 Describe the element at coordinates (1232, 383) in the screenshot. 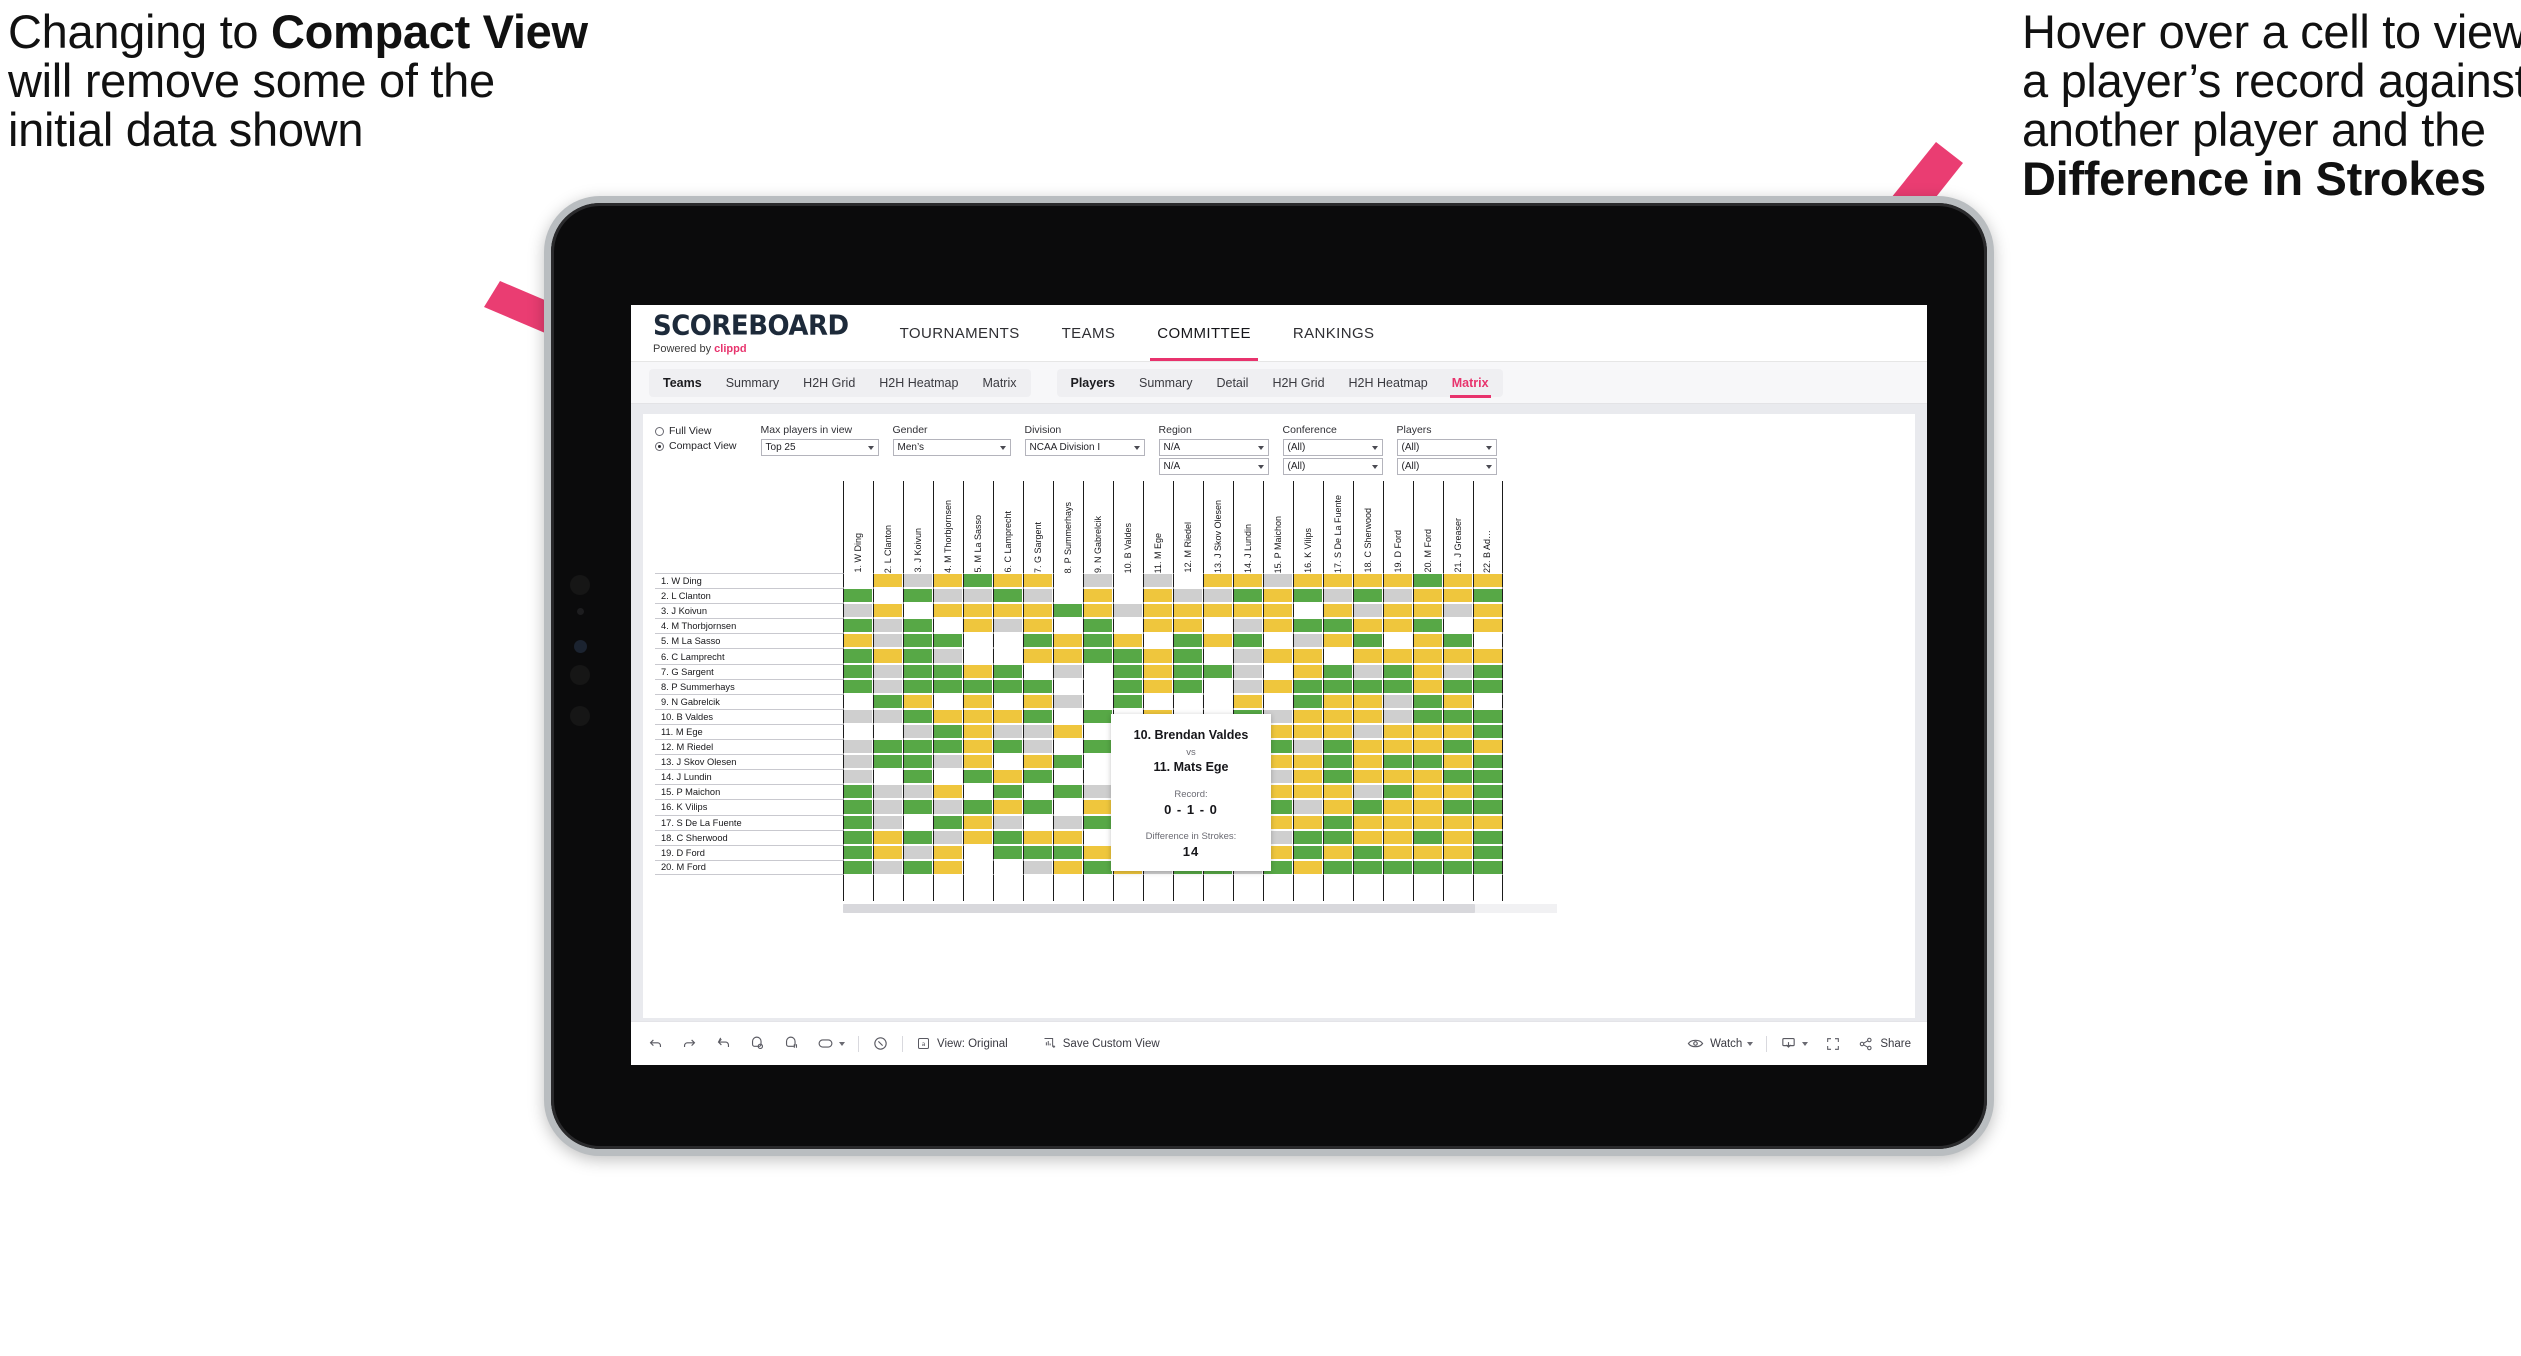

I see `subnav-players-detail: Detail` at that location.